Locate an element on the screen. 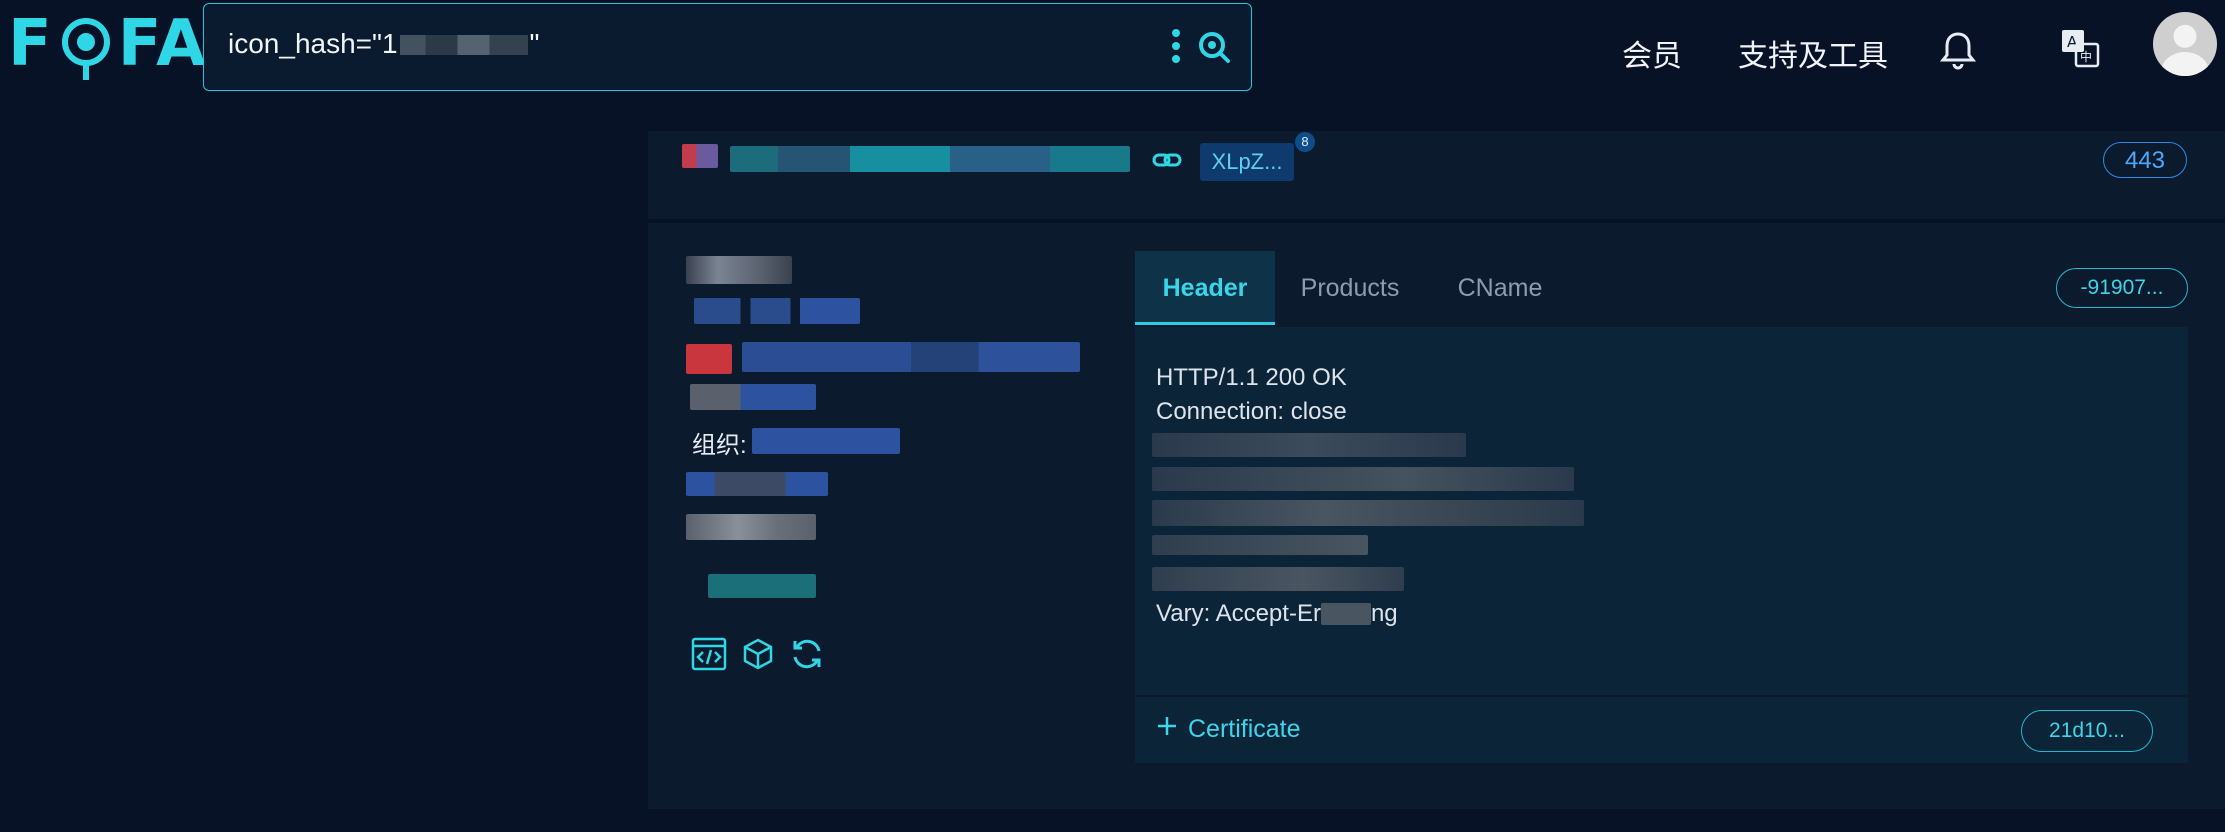  nav-member: 会员 is located at coordinates (1652, 53).